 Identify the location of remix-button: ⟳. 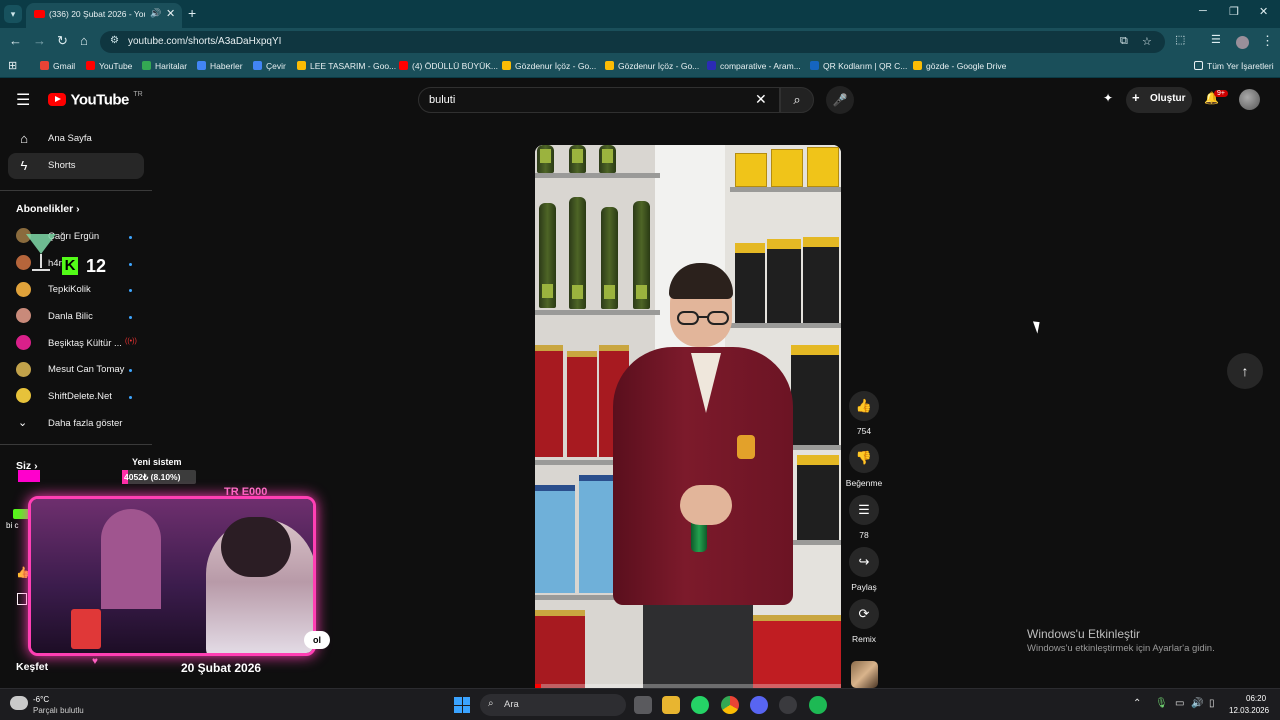
(864, 614).